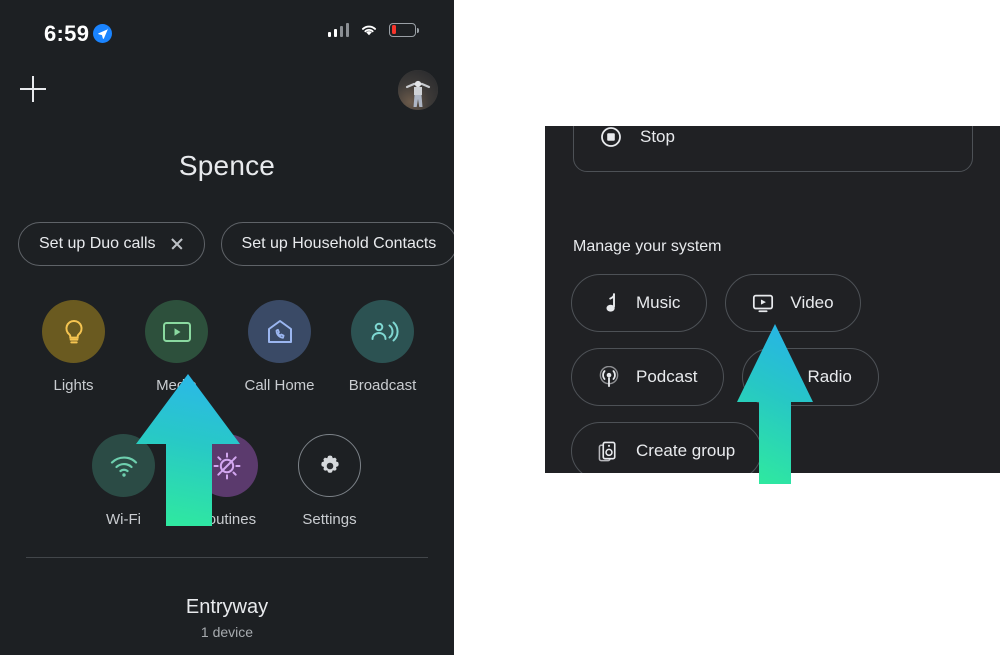 The height and width of the screenshot is (655, 1000). I want to click on quick-action-label: Media, so click(176, 385).